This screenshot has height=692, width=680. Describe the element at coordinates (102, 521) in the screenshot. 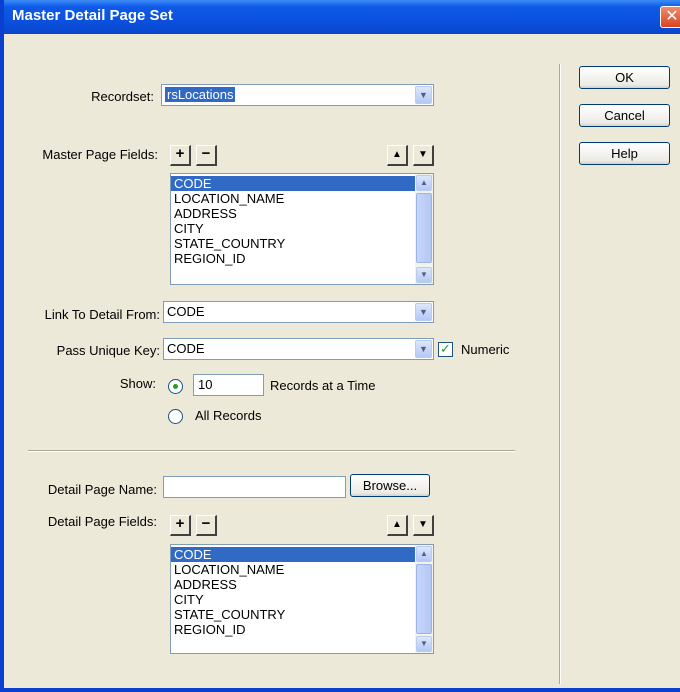

I see `detail-fields-label: Detail Page Fields:` at that location.